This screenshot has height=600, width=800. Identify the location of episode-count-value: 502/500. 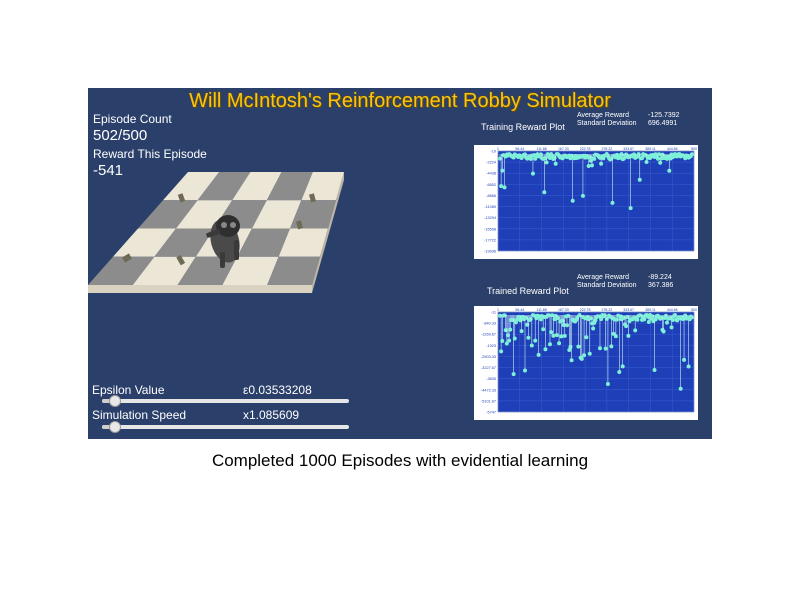
(120, 135).